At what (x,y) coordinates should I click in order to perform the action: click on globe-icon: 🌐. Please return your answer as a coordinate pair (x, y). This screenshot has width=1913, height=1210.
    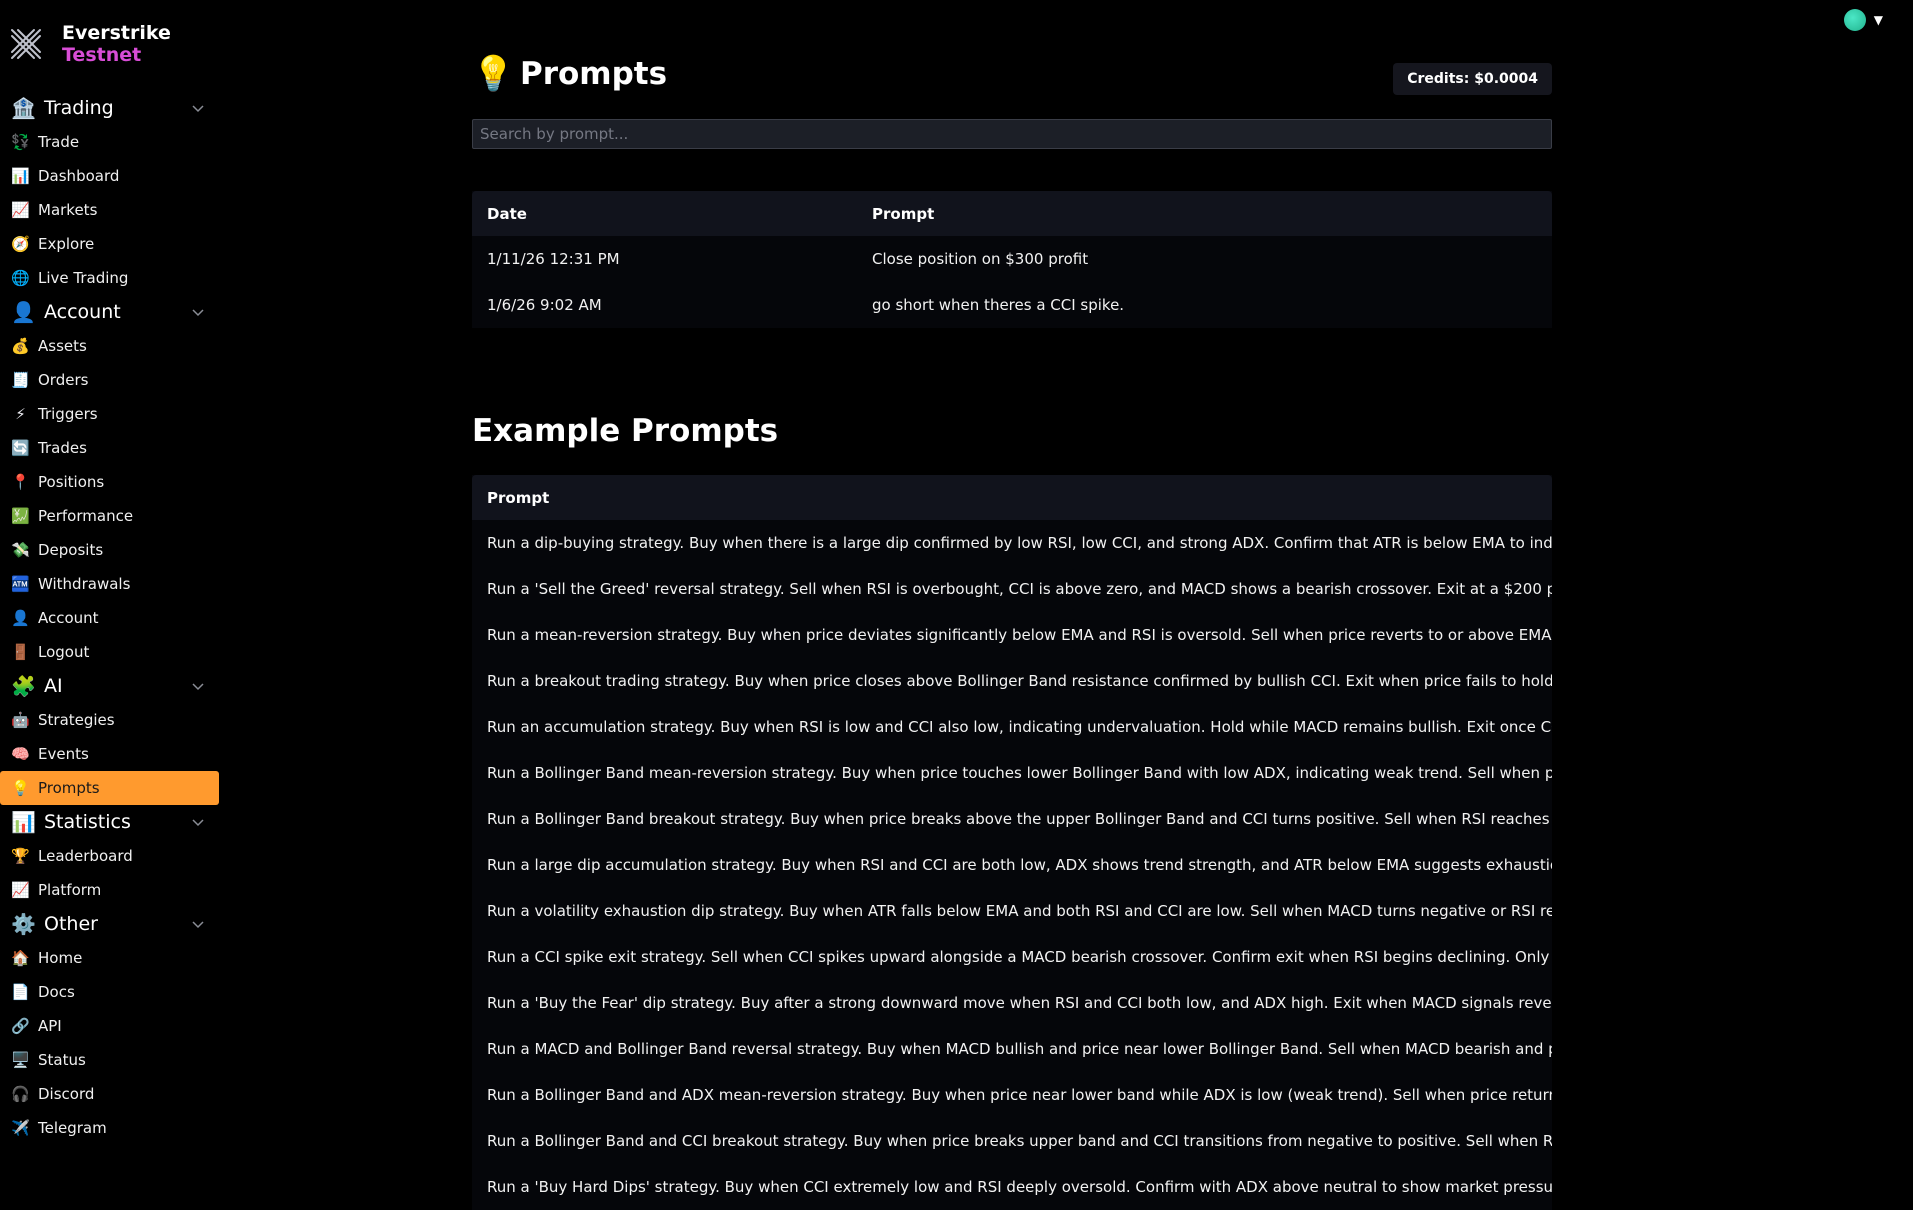
    Looking at the image, I should click on (20, 278).